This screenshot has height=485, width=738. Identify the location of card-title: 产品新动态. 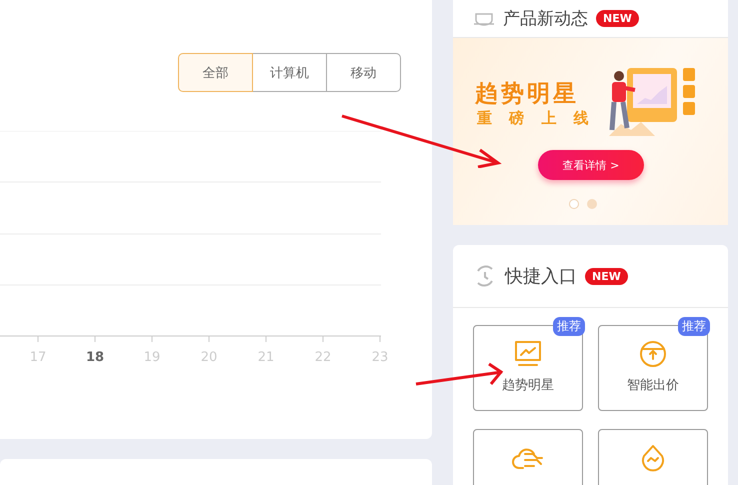
(545, 19).